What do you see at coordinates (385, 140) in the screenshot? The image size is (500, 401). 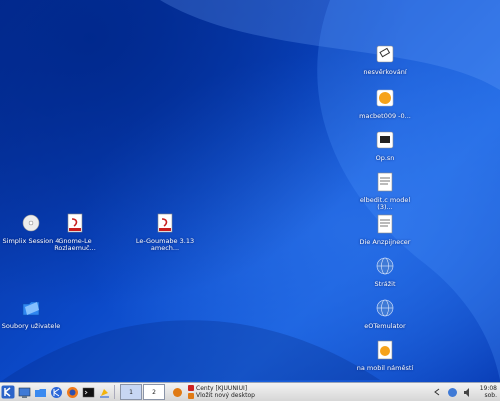 I see `disk-image-icon` at bounding box center [385, 140].